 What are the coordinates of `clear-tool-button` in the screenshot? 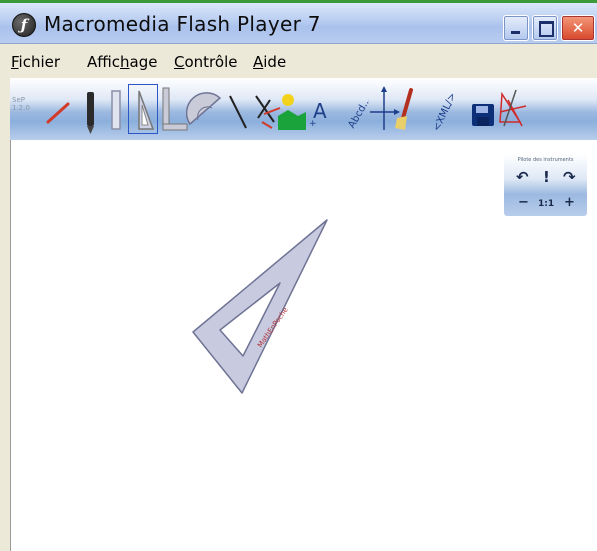 It's located at (514, 109).